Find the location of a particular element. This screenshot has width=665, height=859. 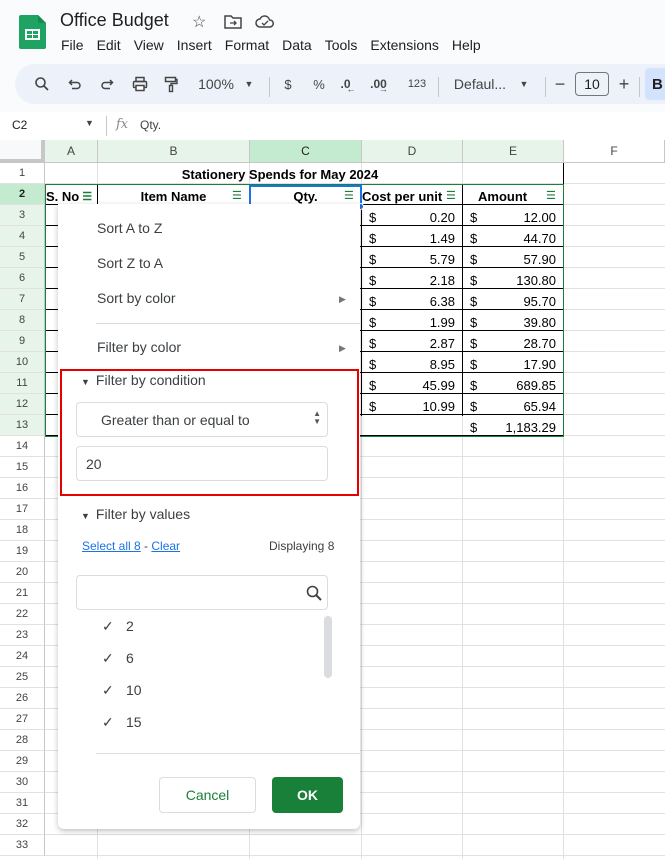

row-header-12: 12 is located at coordinates (22, 404).